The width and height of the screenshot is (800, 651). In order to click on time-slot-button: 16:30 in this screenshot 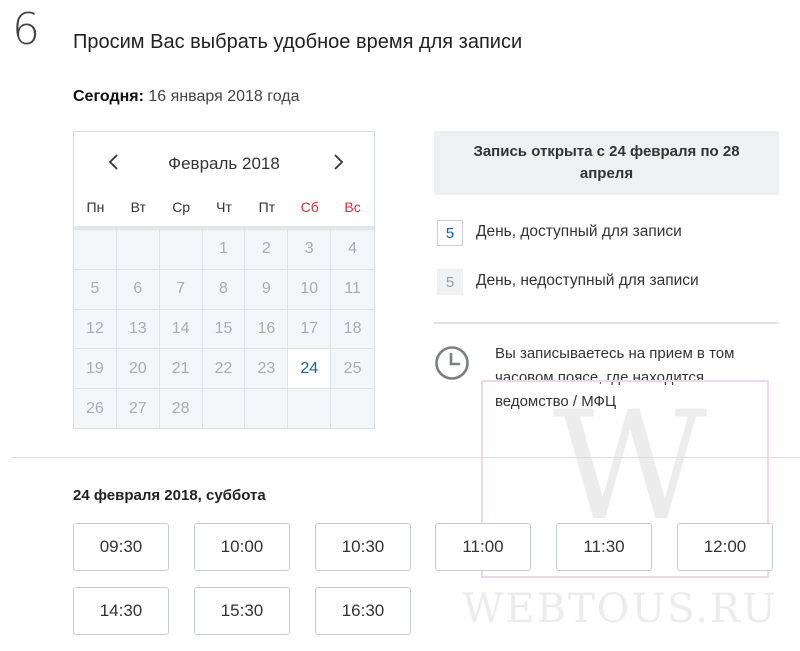, I will do `click(363, 611)`.